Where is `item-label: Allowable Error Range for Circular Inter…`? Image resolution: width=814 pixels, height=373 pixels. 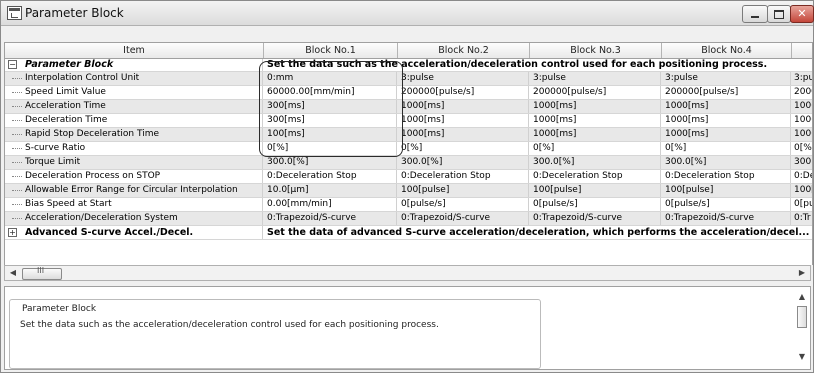 item-label: Allowable Error Range for Circular Inter… is located at coordinates (134, 190).